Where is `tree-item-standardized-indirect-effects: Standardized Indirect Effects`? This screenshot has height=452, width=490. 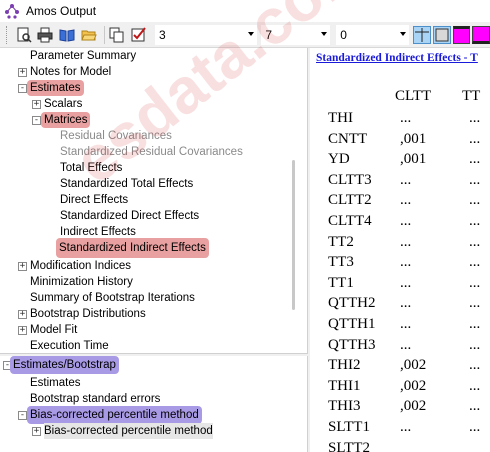 tree-item-standardized-indirect-effects: Standardized Indirect Effects is located at coordinates (132, 248).